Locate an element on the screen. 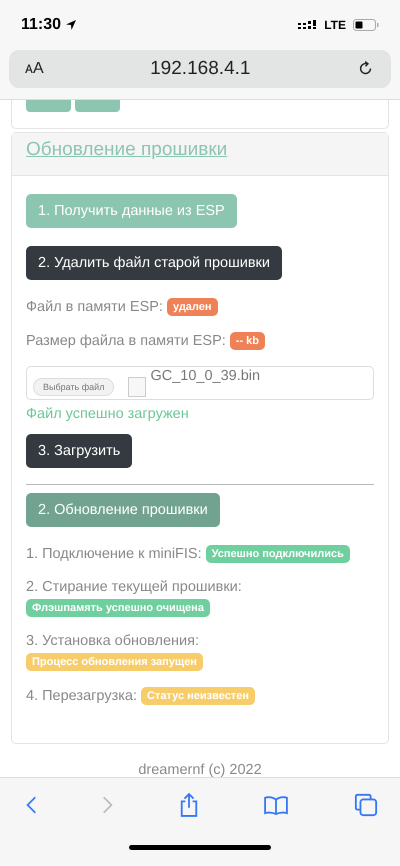 The image size is (400, 866). status-badge: Процесс обновления запущен is located at coordinates (114, 662).